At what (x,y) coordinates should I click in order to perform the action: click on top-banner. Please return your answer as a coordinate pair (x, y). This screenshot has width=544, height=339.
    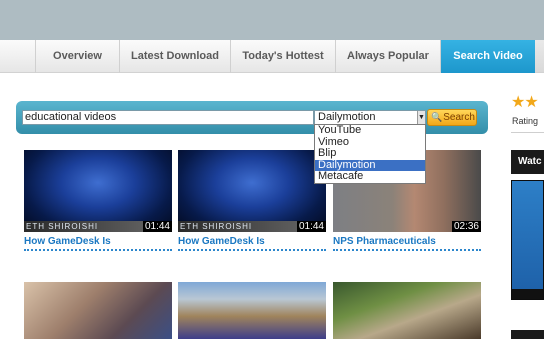
    Looking at the image, I should click on (272, 20).